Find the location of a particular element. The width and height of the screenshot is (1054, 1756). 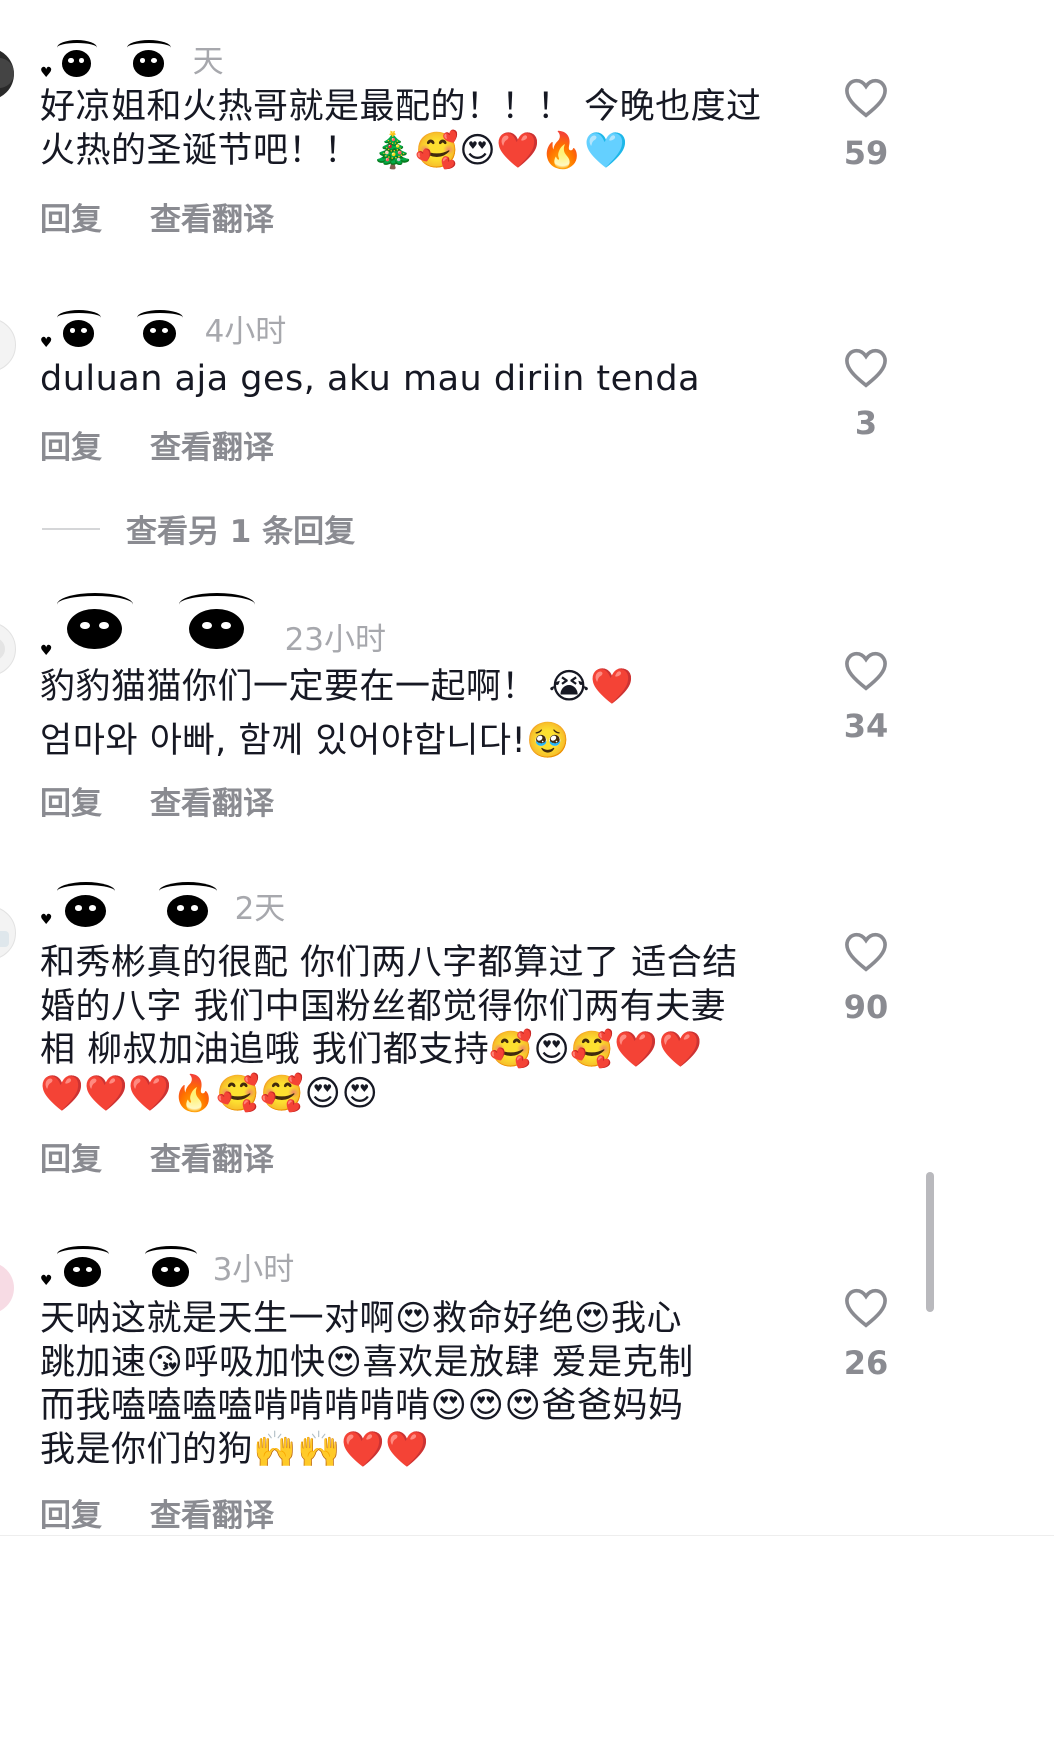

comment-time: 4小时 is located at coordinates (245, 332).